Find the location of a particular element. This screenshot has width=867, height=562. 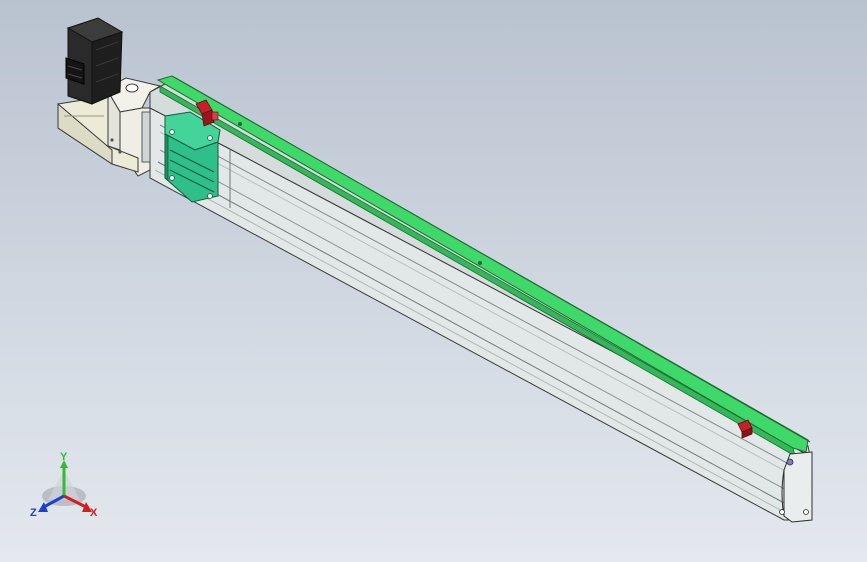

z-axis-label: Z is located at coordinates (33, 513).